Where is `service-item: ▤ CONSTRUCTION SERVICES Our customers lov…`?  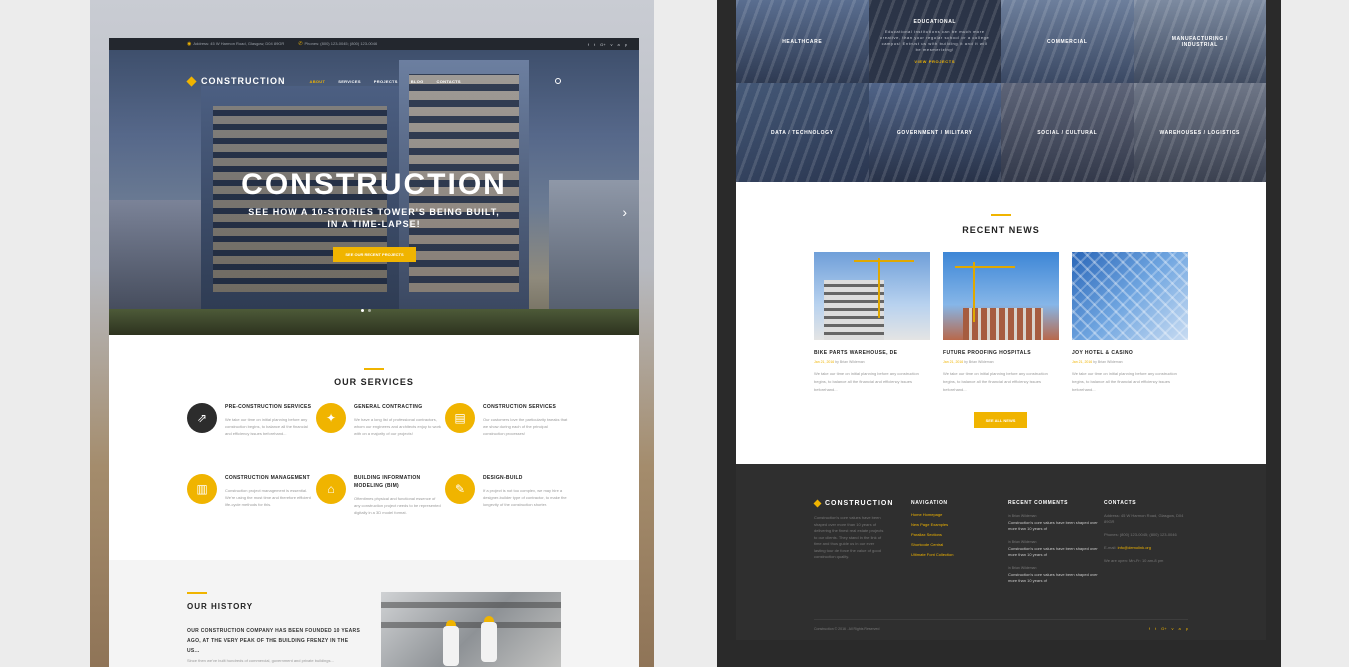
service-item: ▤ CONSTRUCTION SERVICES Our customers lov… is located at coordinates (507, 420).